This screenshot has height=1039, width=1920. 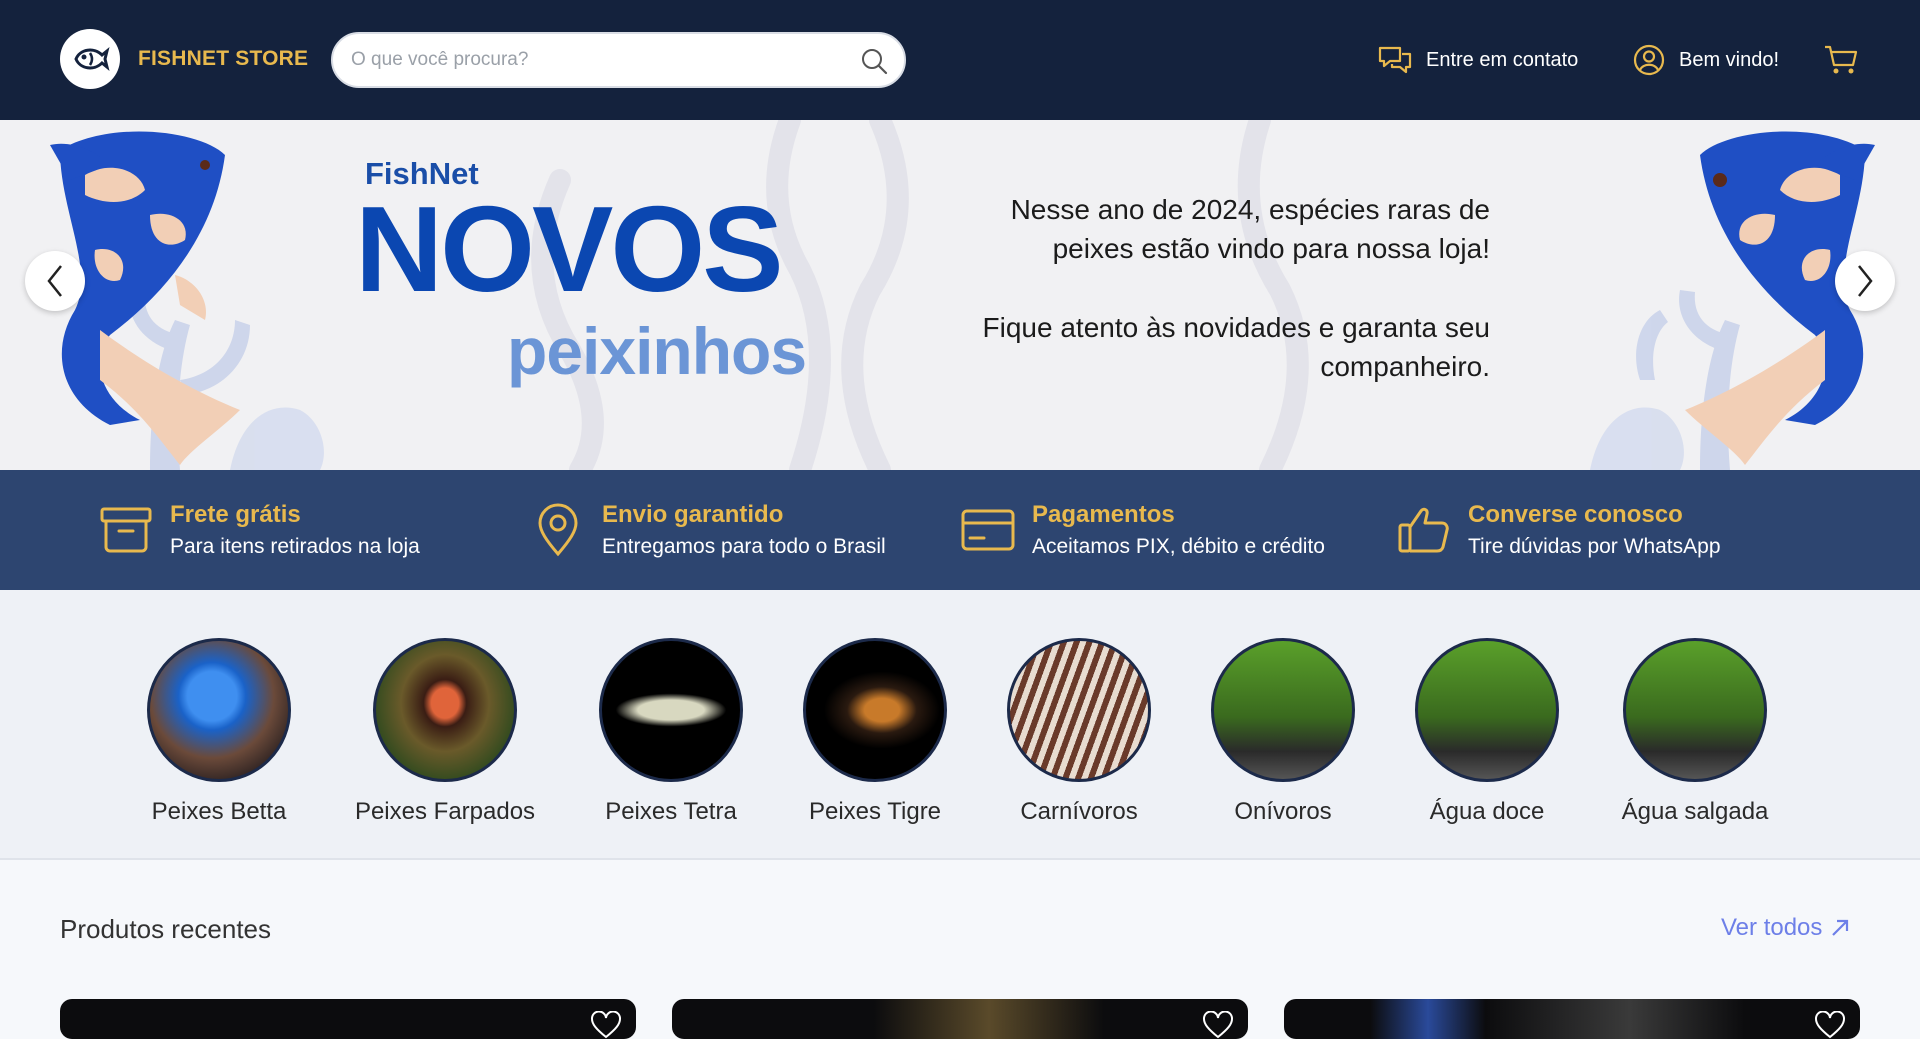 I want to click on category-label: Água salgada, so click(x=1695, y=811).